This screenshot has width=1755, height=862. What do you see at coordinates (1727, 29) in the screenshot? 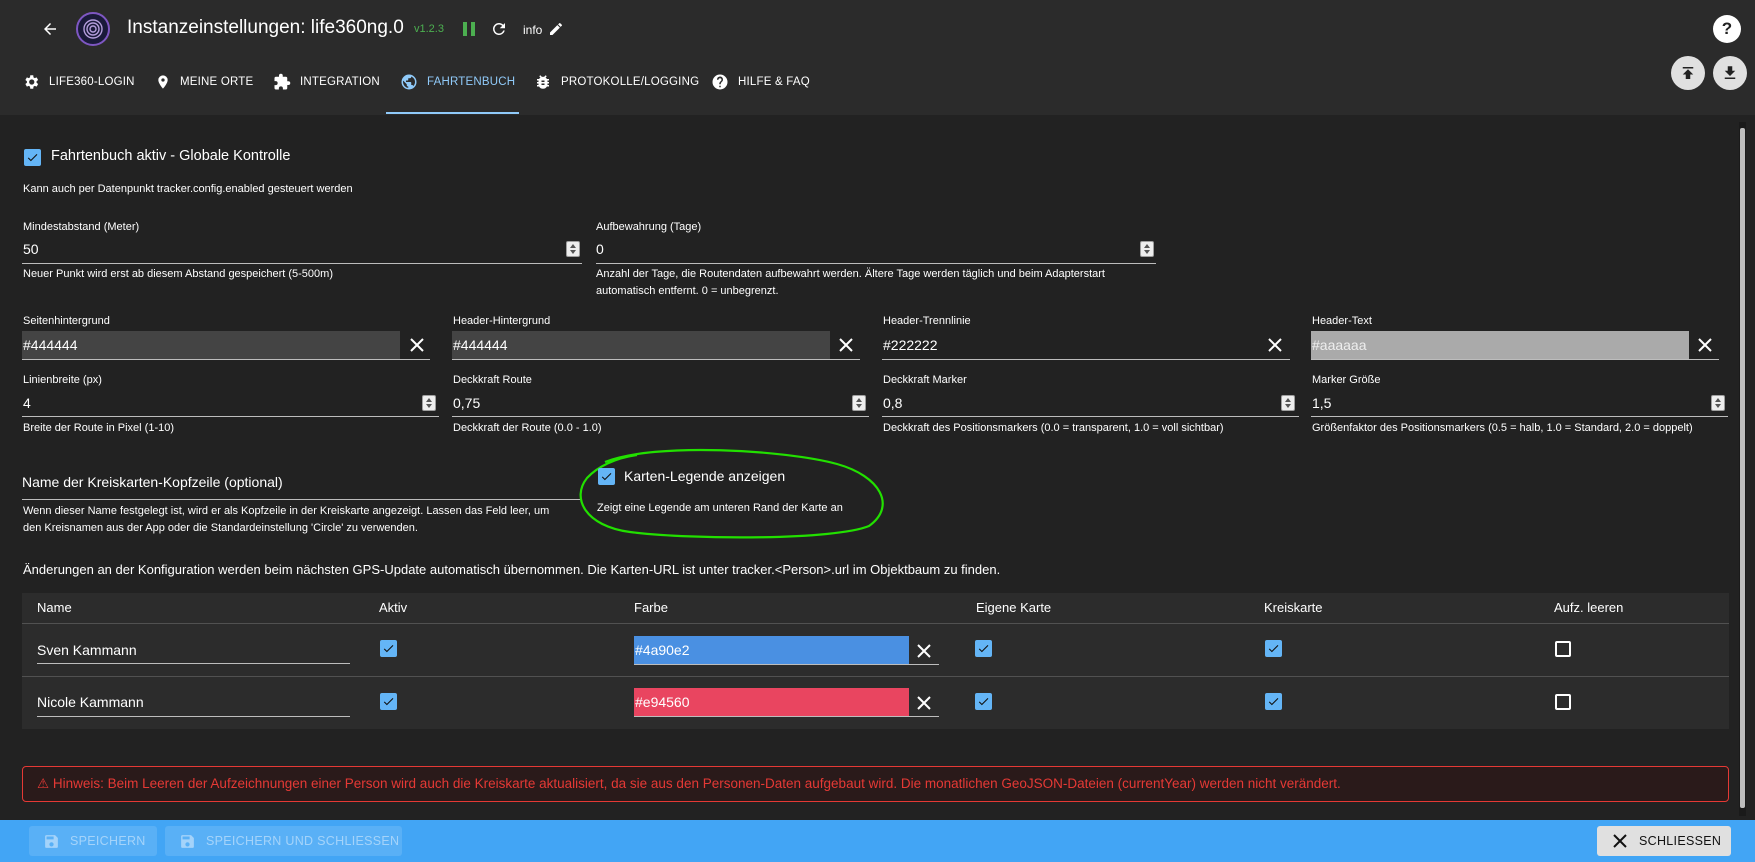
I see `help-circle-icon: ?` at bounding box center [1727, 29].